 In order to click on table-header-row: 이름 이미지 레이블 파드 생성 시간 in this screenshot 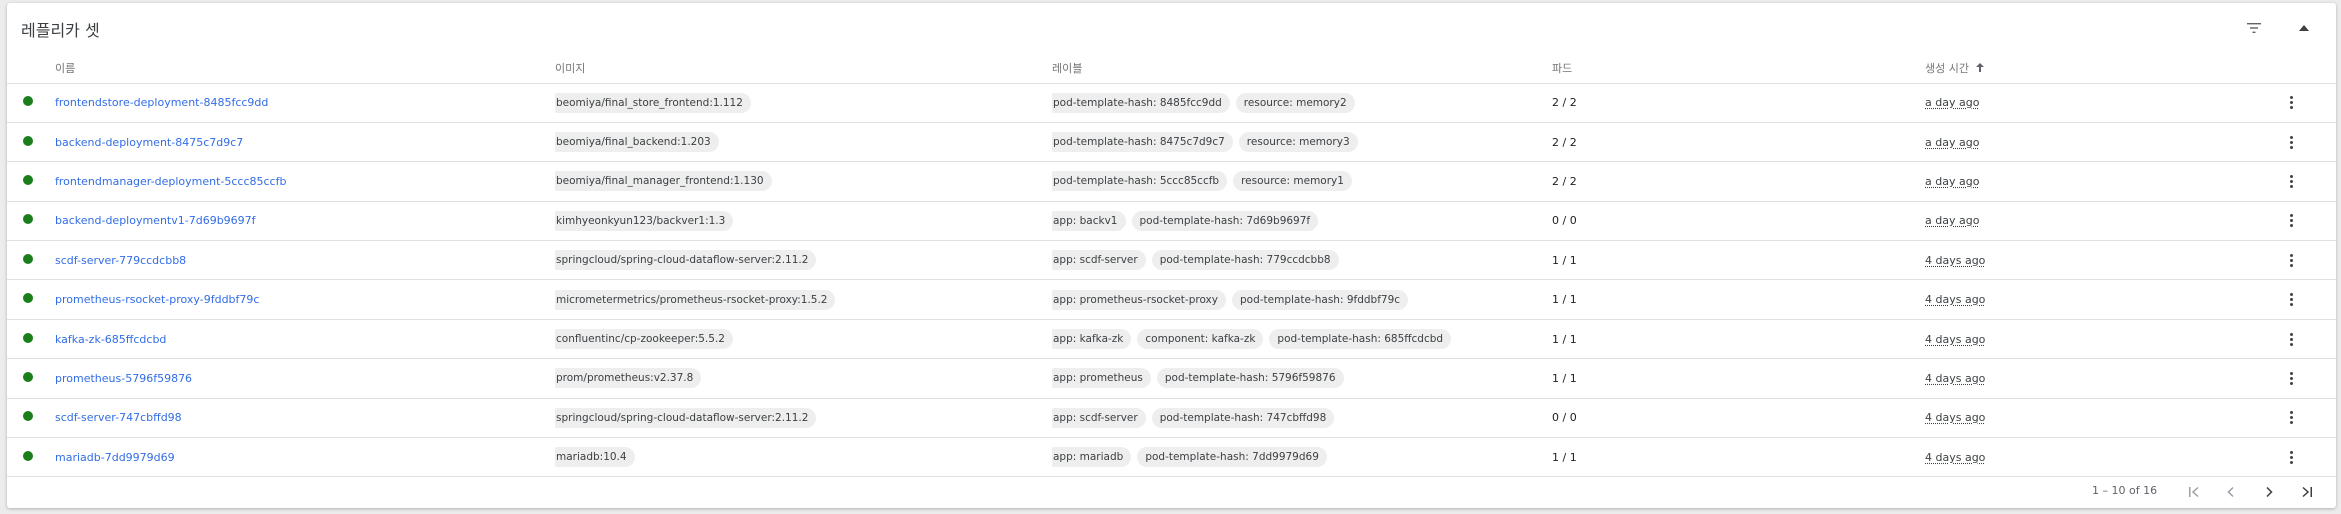, I will do `click(1171, 68)`.